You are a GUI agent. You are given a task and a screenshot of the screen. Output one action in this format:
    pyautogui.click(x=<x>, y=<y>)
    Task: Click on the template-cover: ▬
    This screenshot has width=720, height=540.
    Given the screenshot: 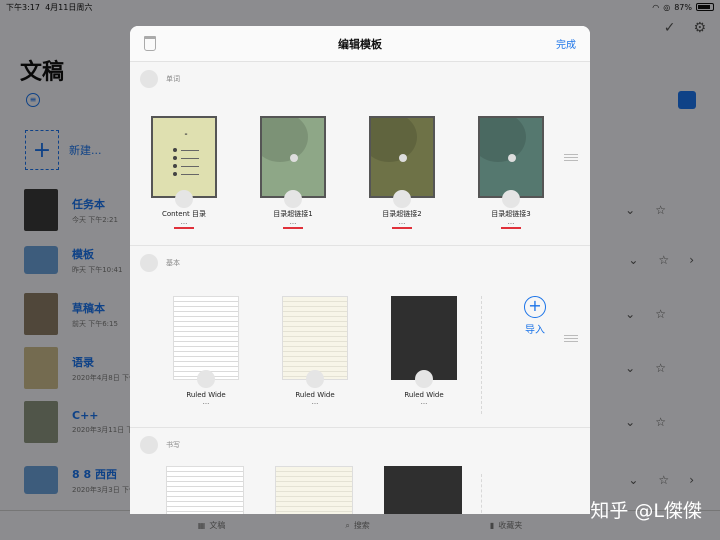 What is the action you would take?
    pyautogui.click(x=184, y=157)
    